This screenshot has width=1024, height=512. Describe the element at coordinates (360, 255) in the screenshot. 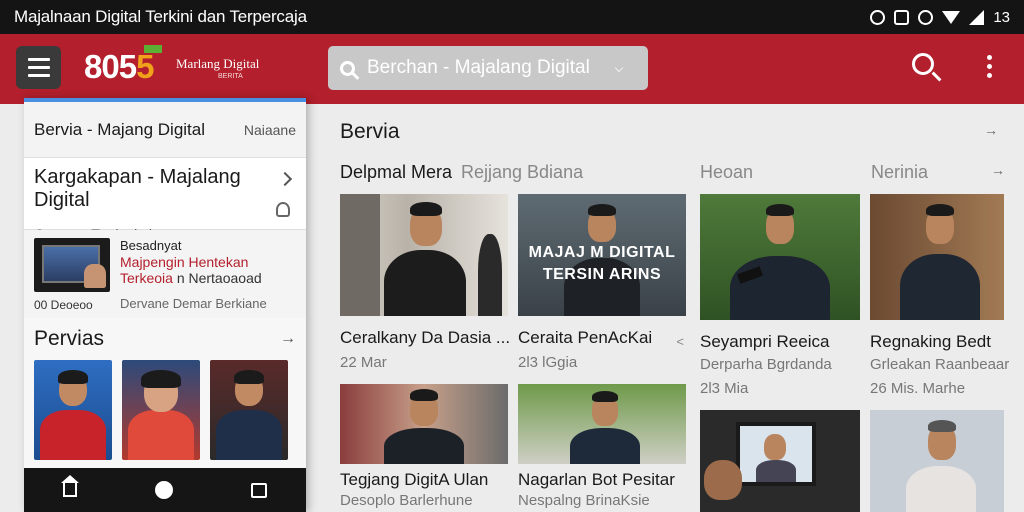

I see `photo-bg` at that location.